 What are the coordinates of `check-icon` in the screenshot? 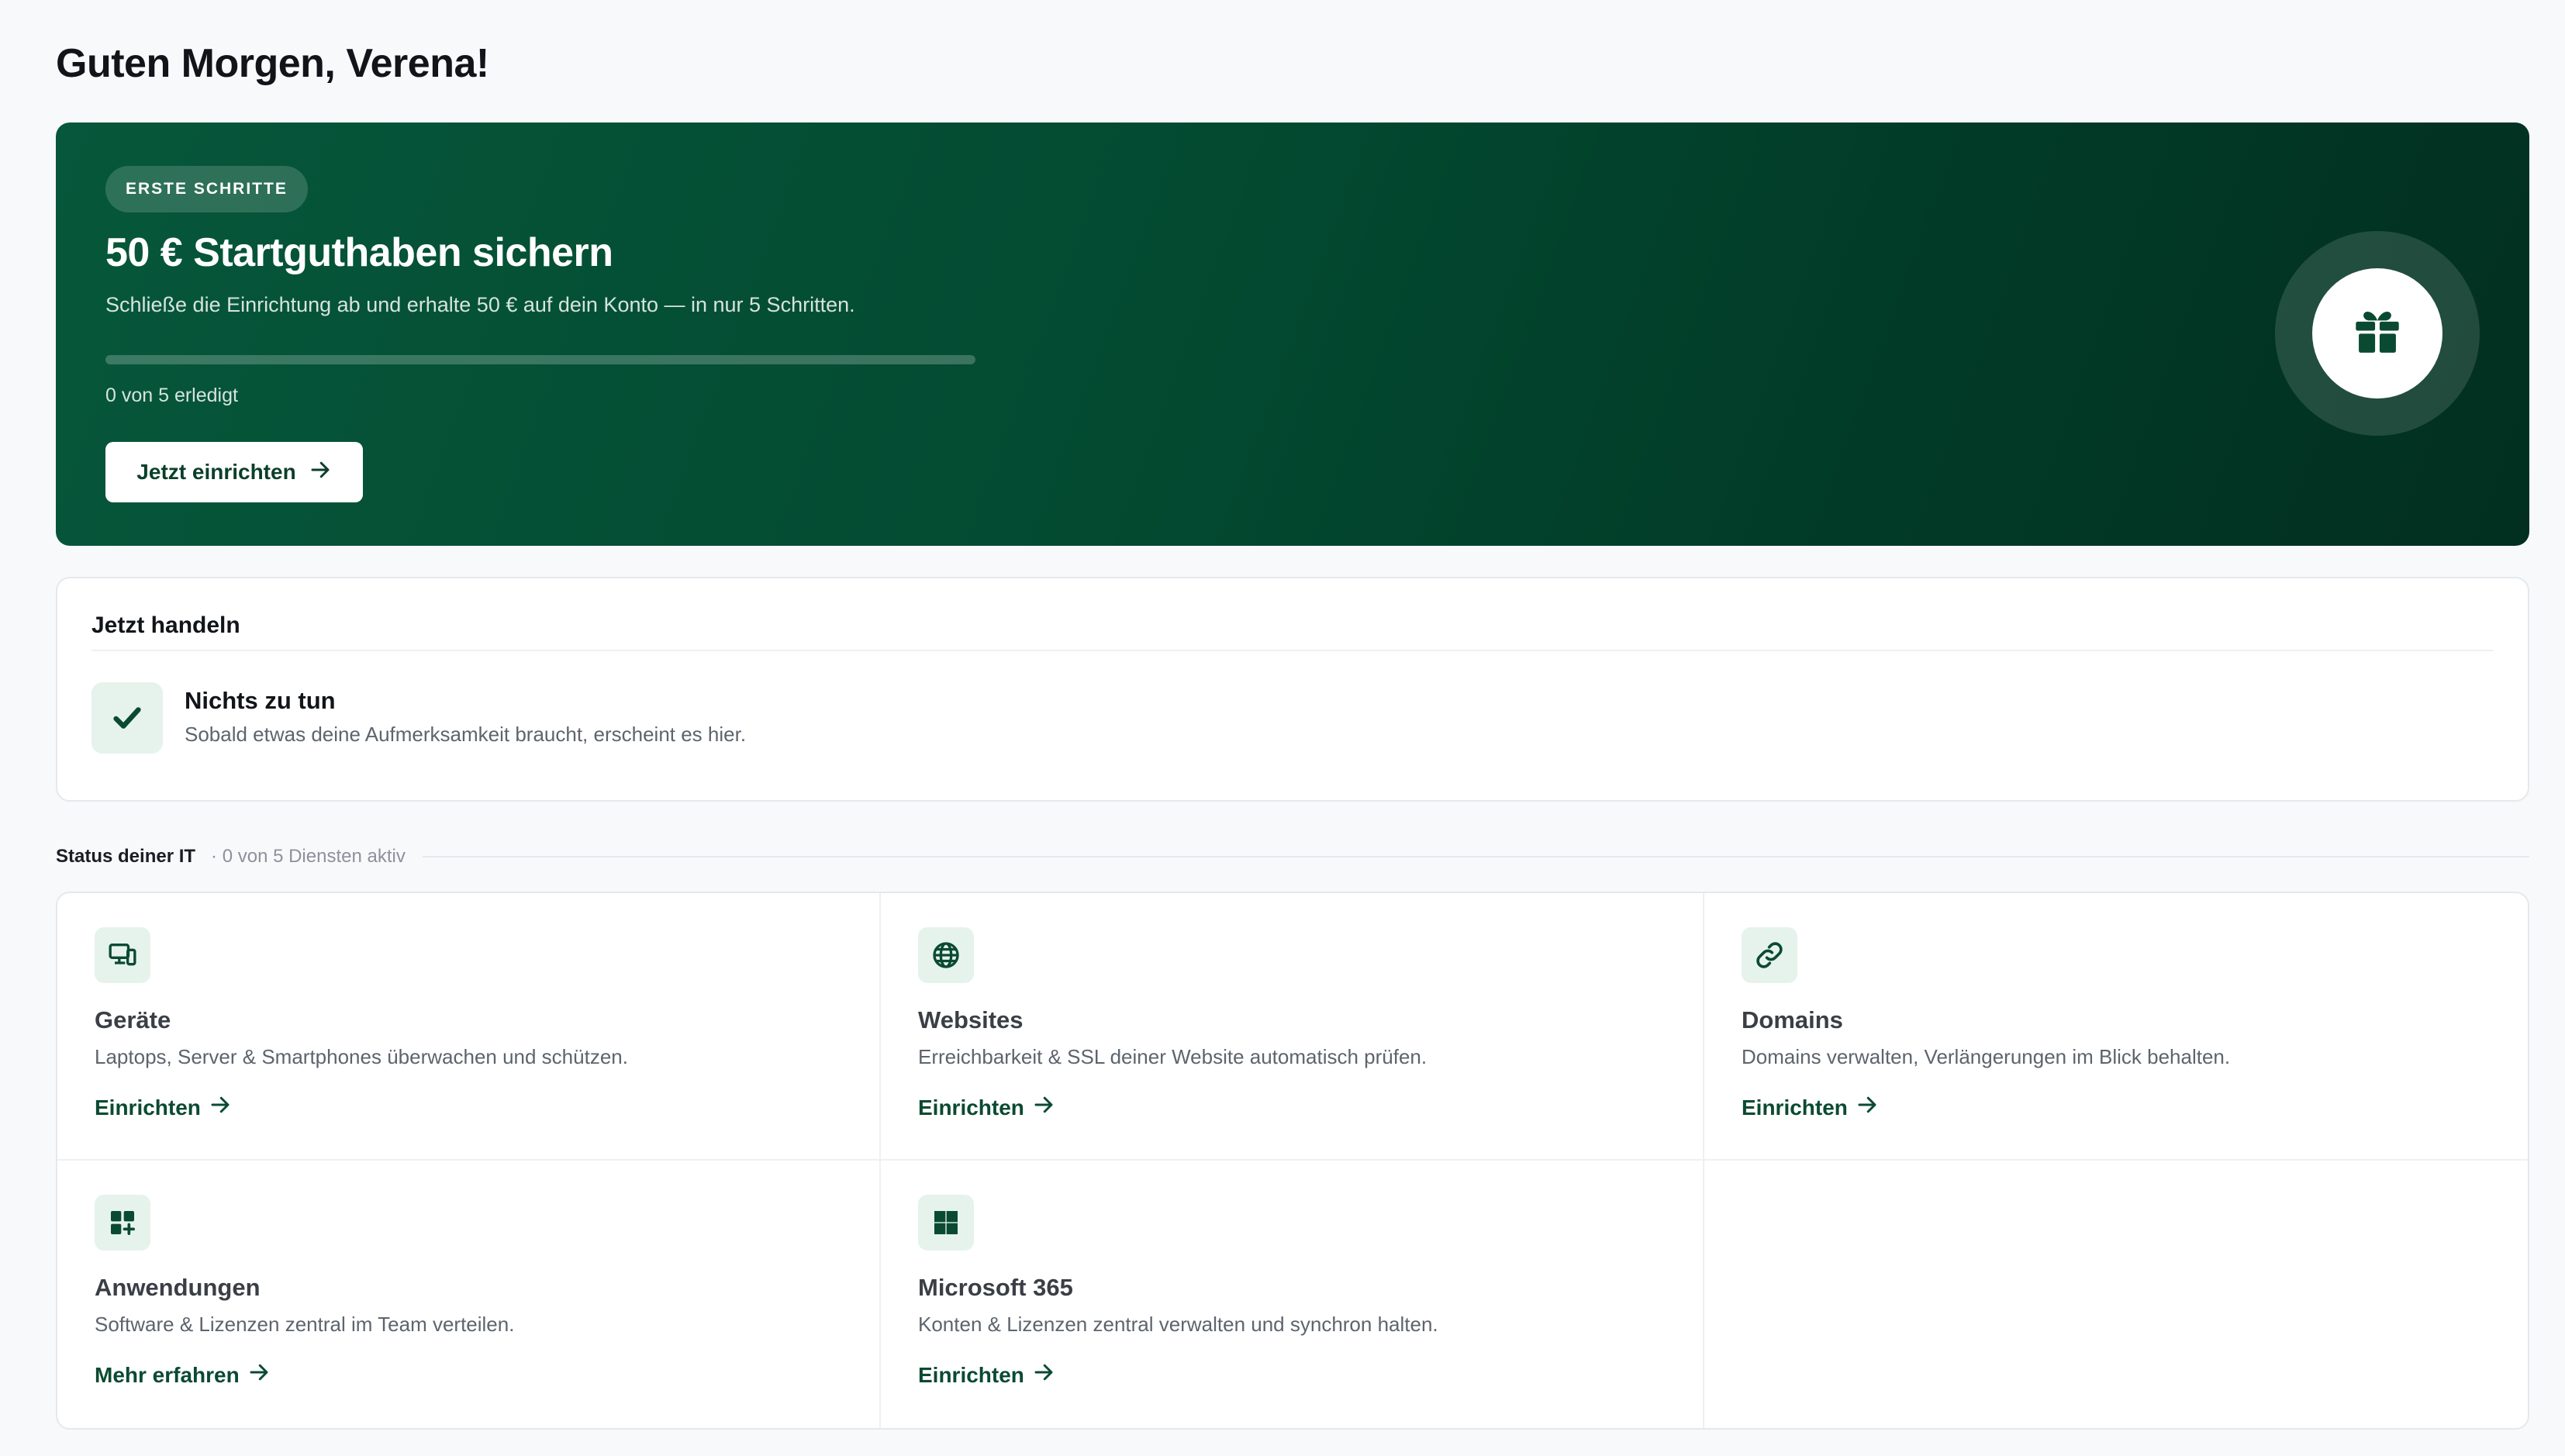 It's located at (127, 718).